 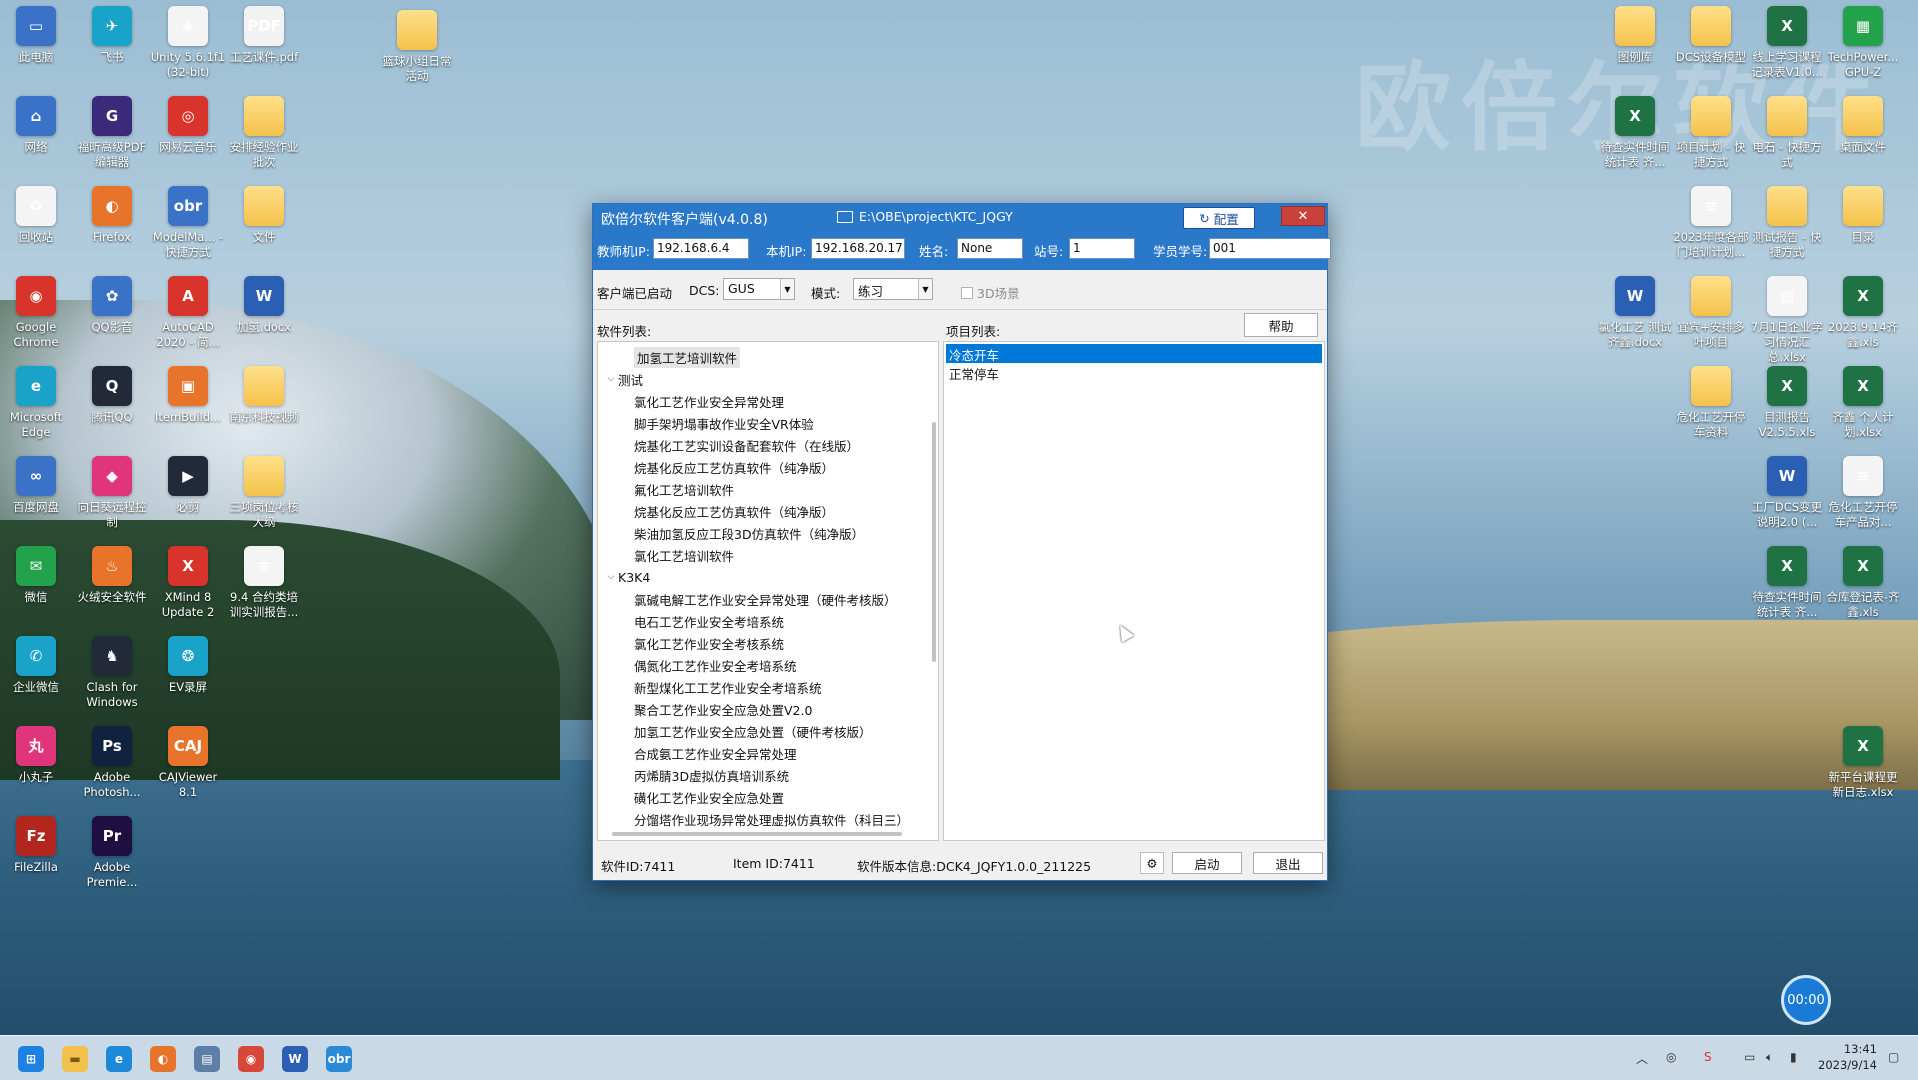 I want to click on file-explorer-icon: ▬, so click(x=75, y=1059).